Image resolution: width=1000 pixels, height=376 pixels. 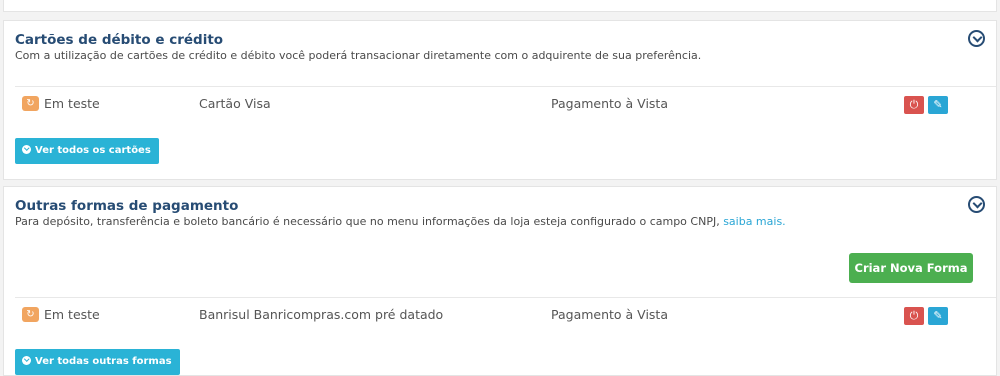 I want to click on view-all-other-button: Ver todas outras formas, so click(x=97, y=362).